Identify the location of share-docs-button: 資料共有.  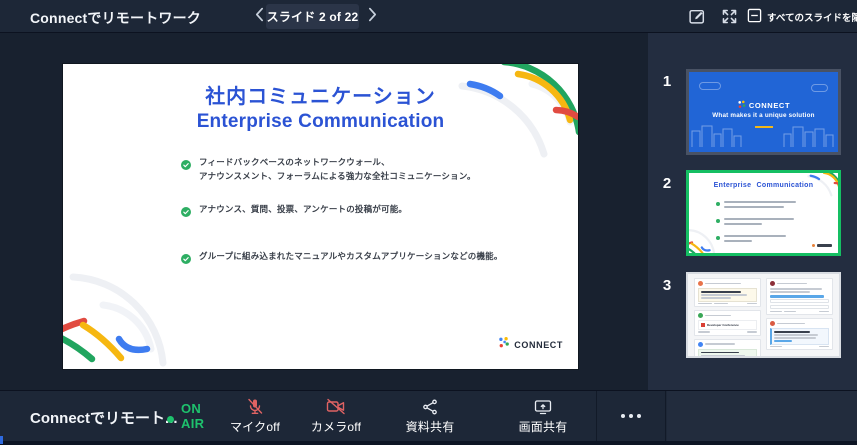
(430, 416).